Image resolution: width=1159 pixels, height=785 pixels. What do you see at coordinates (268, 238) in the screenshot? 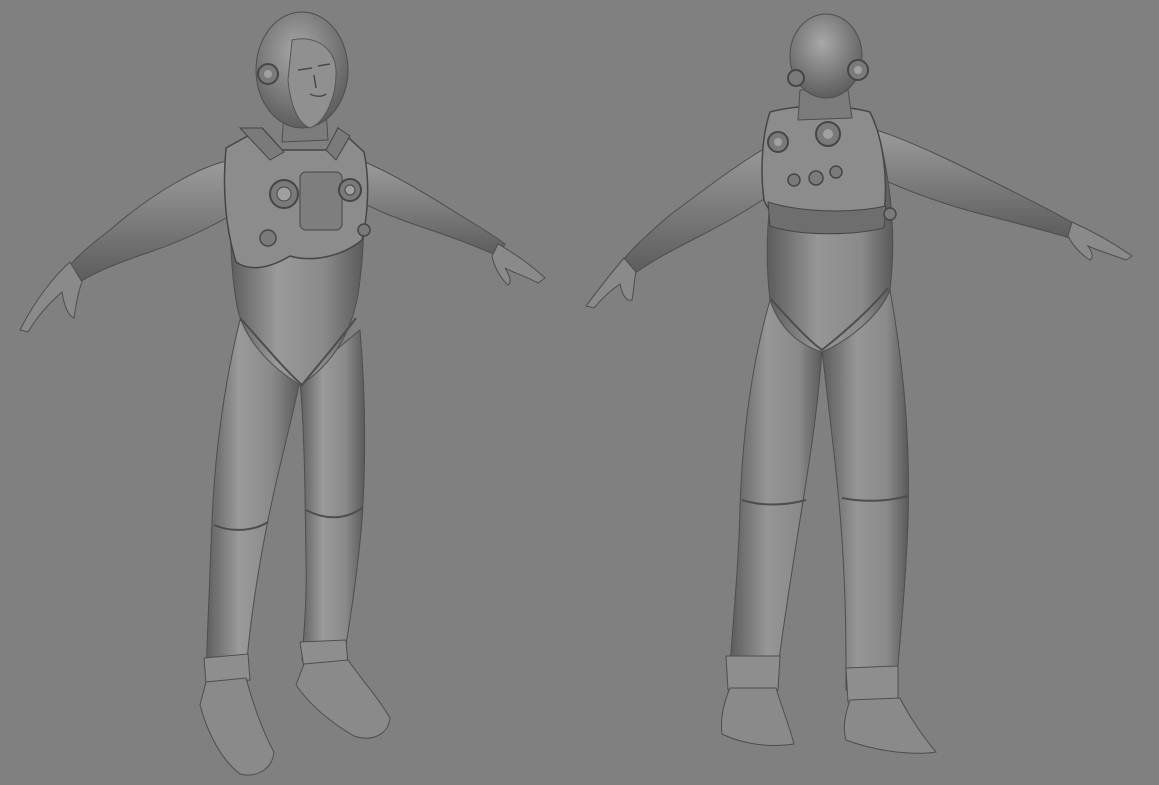
I see `front-chest-knob` at bounding box center [268, 238].